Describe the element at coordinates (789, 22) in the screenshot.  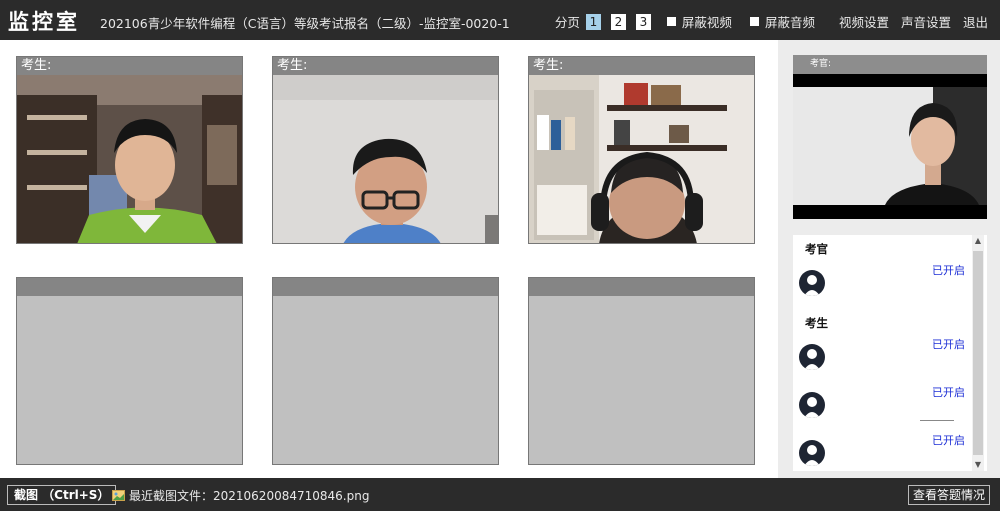
I see `mask-audio-label: 屏蔽音频` at that location.